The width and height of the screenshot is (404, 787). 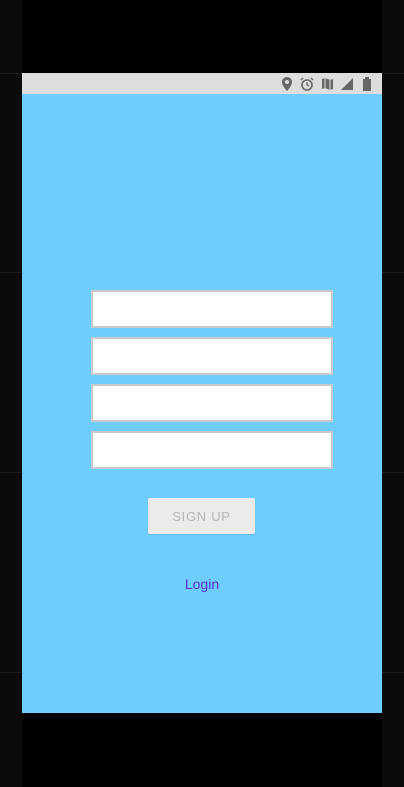 I want to click on signal-icon, so click(x=347, y=84).